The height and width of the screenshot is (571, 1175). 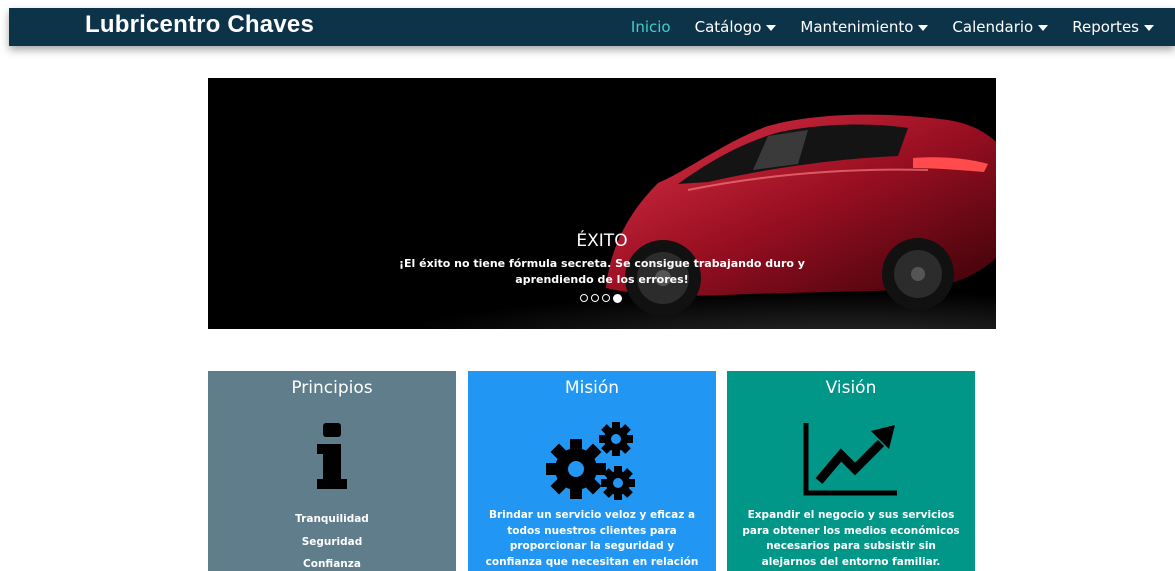 I want to click on principios-list: Tranquilidad Seguridad Confianza, so click(x=332, y=539).